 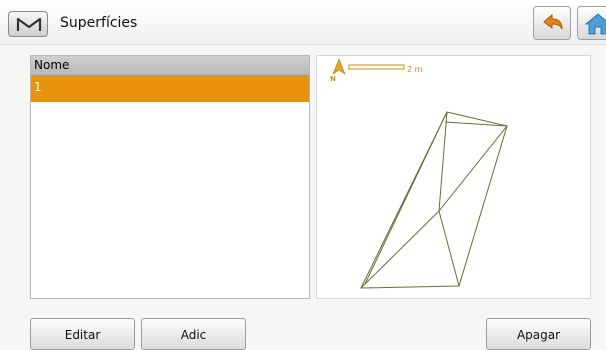 I want to click on back-button, so click(x=552, y=23).